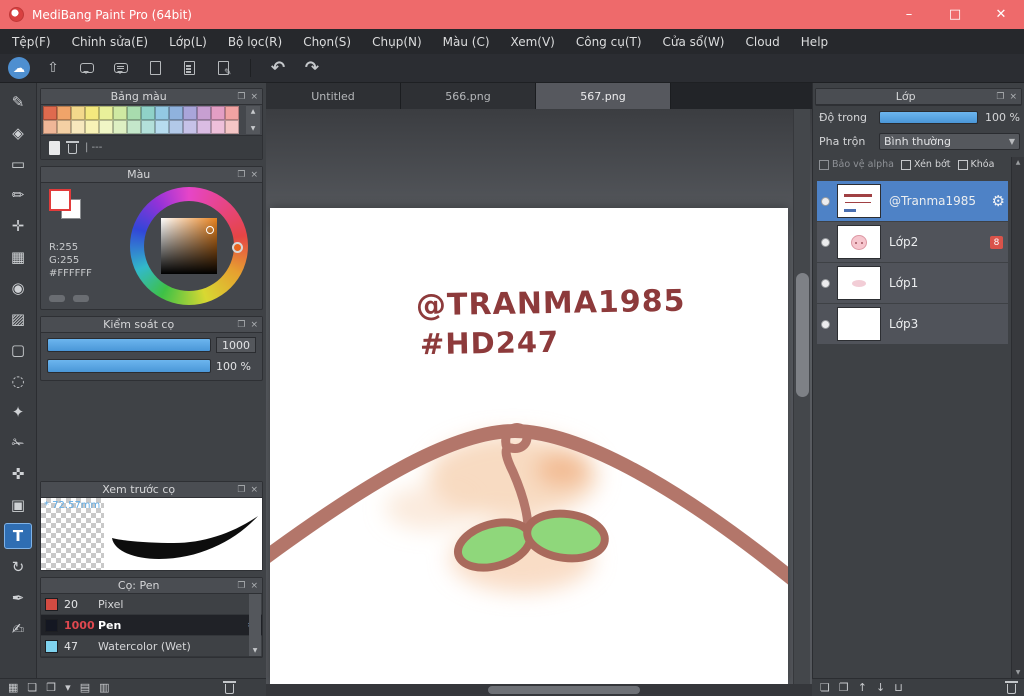  I want to click on vertical-scroll-thumb, so click(802, 335).